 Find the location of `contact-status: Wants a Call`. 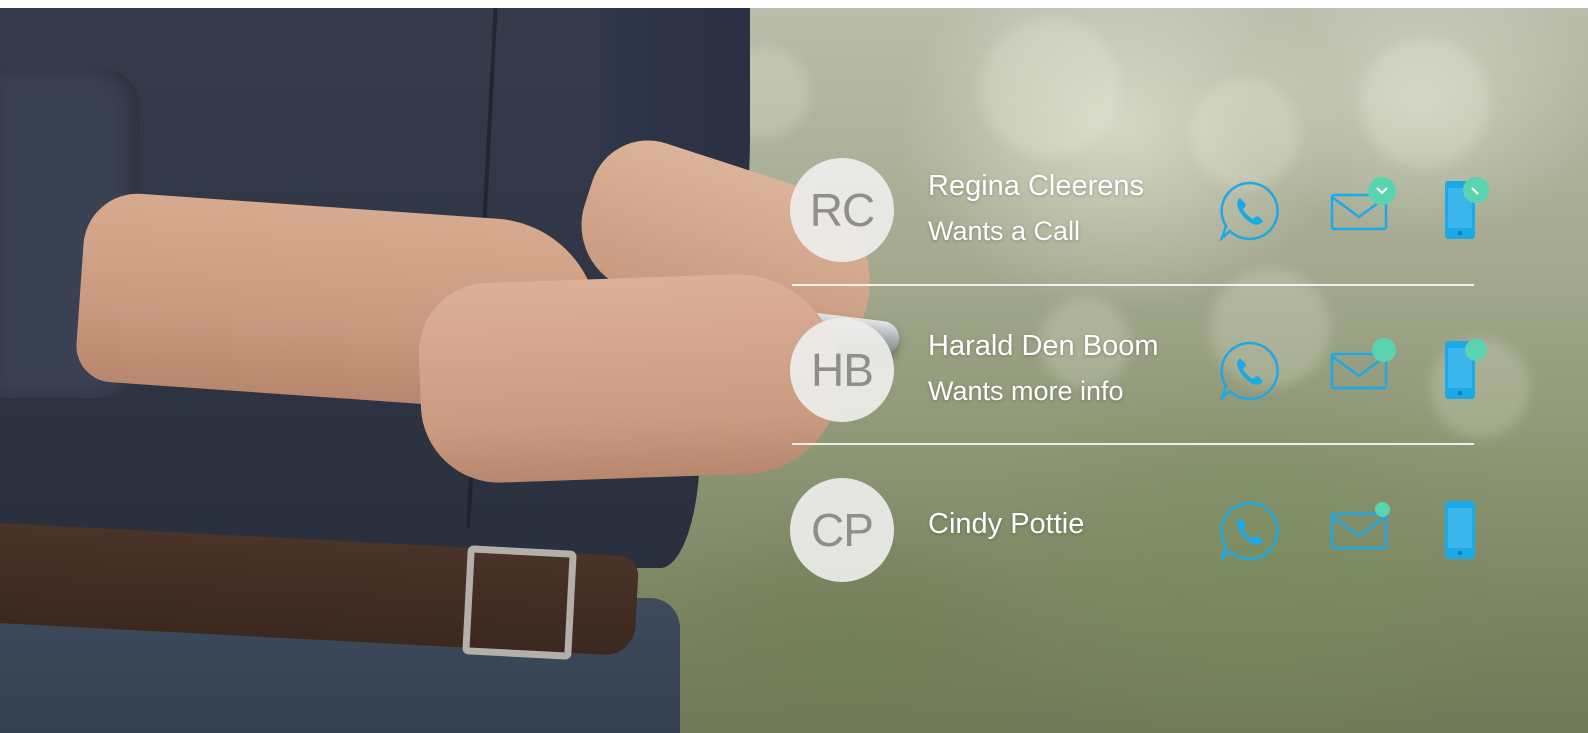

contact-status: Wants a Call is located at coordinates (1004, 231).